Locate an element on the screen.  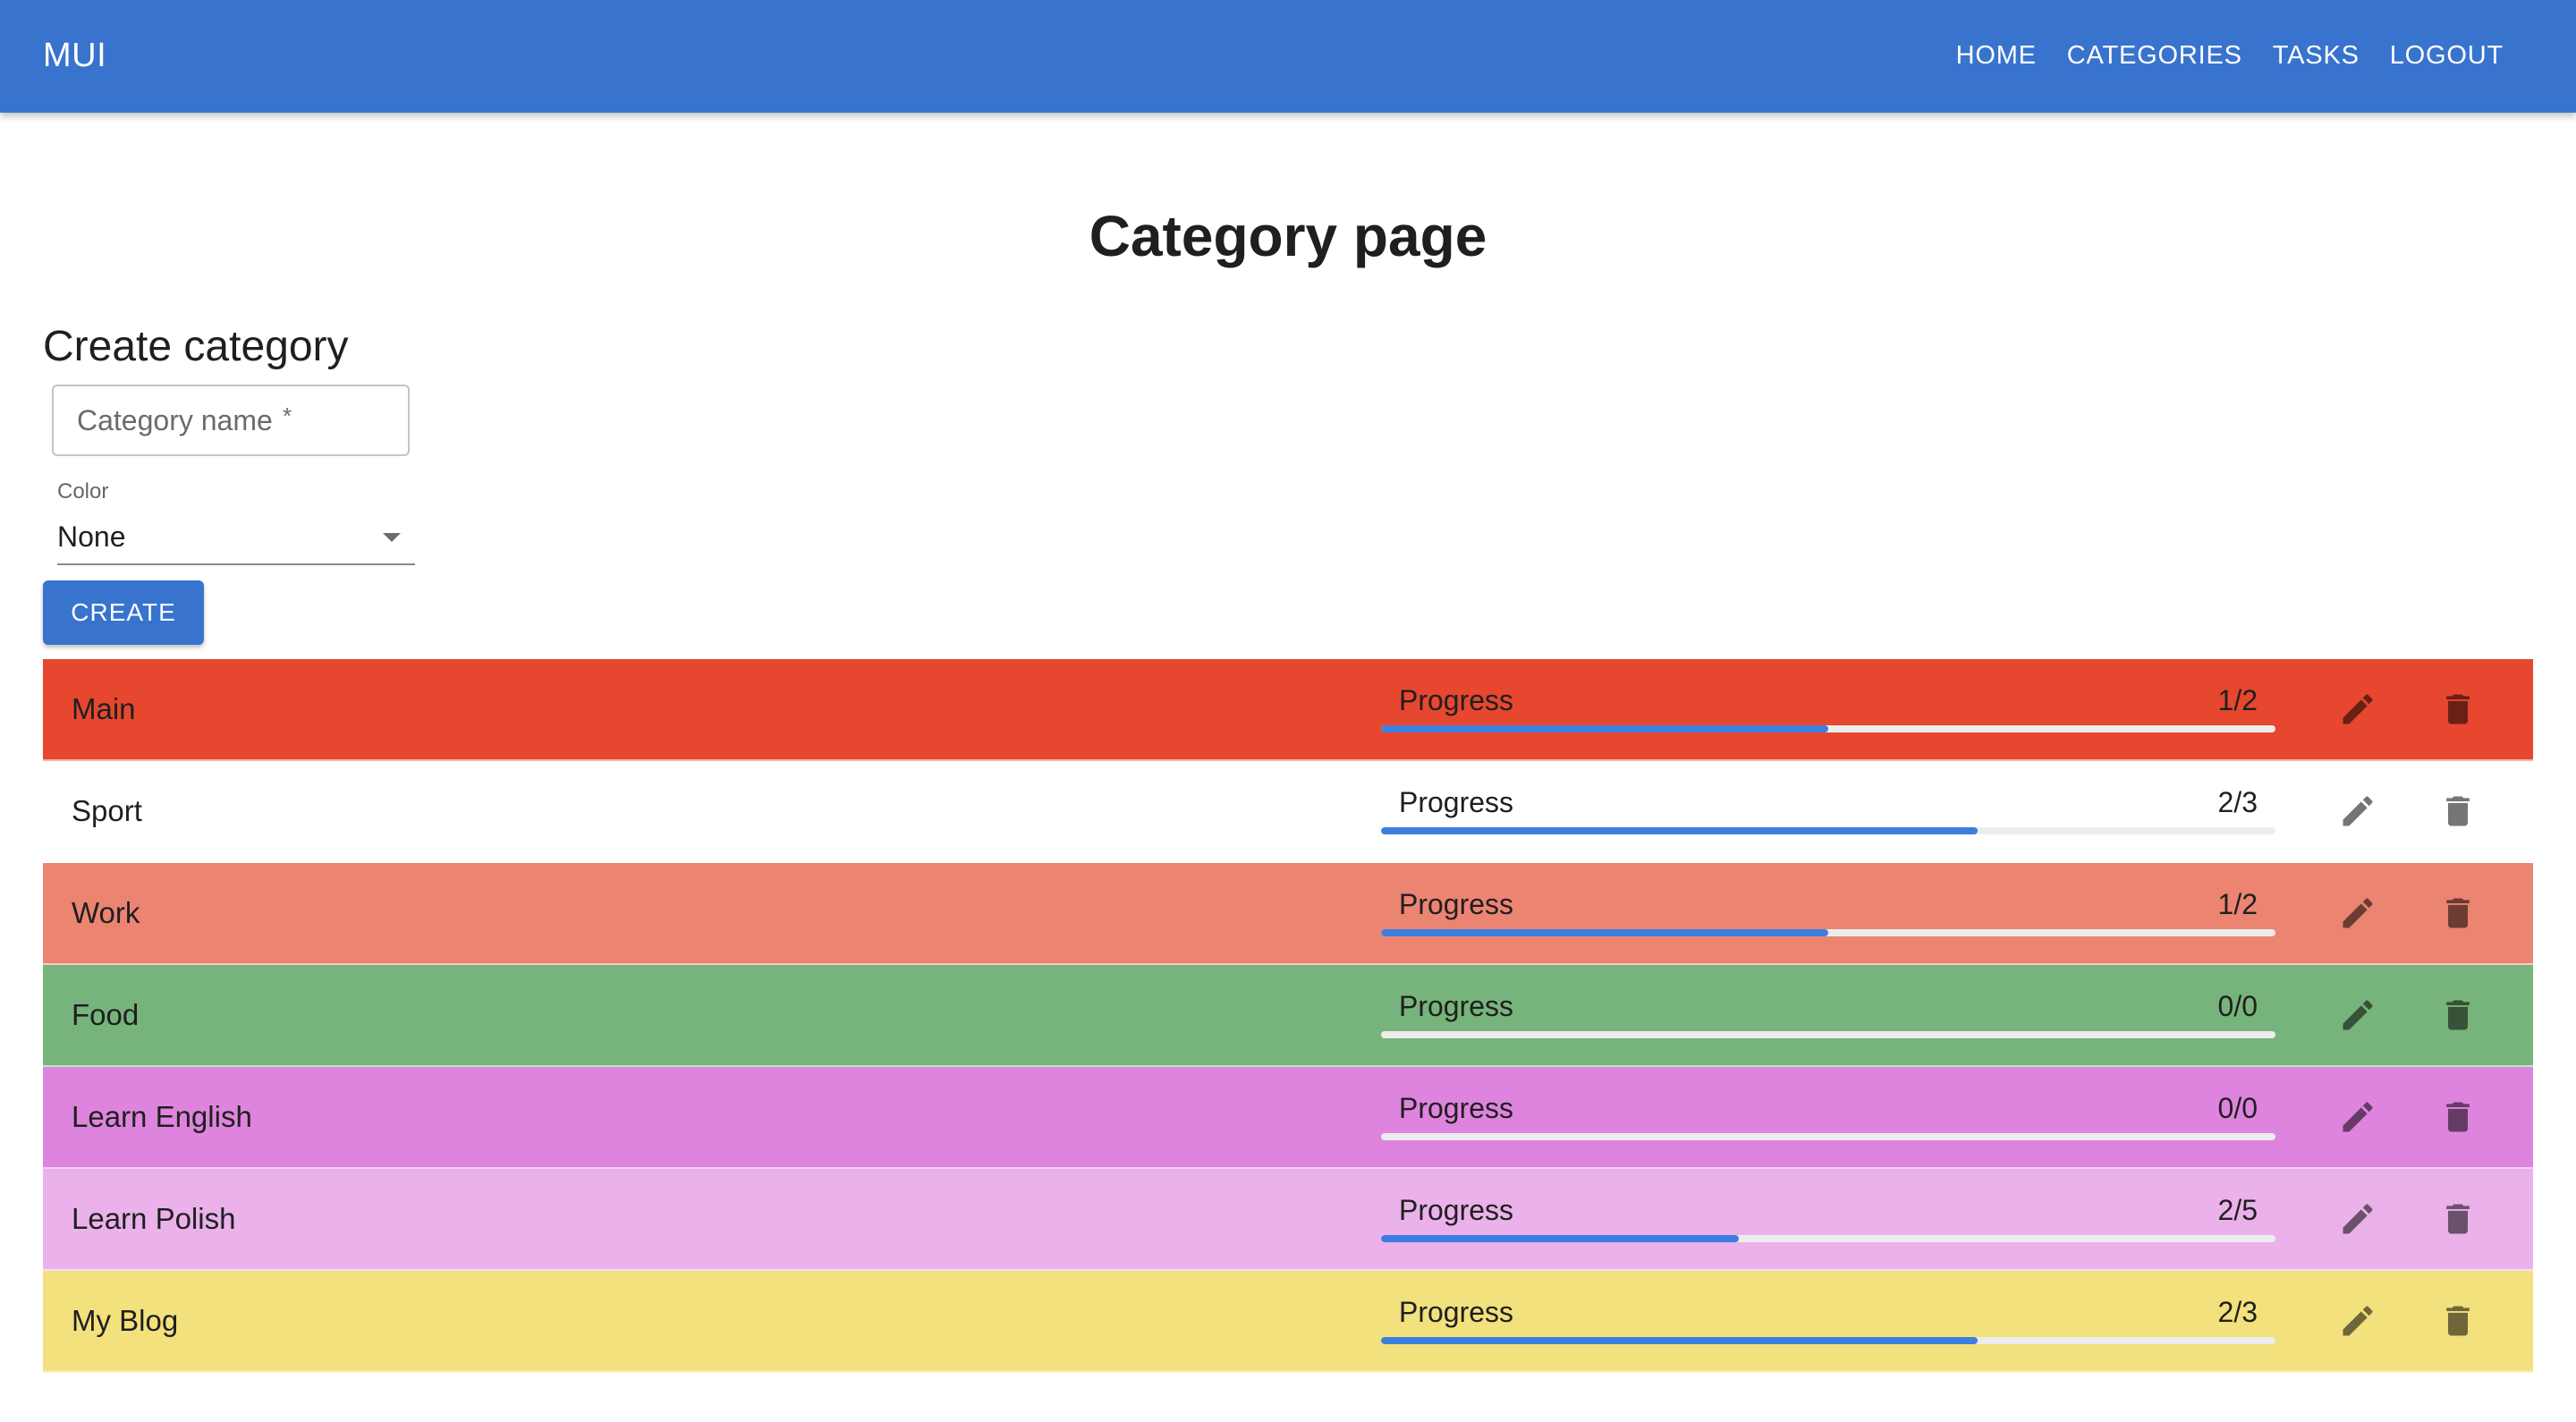
category-row: Food Progress 0/0 is located at coordinates (1288, 1016).